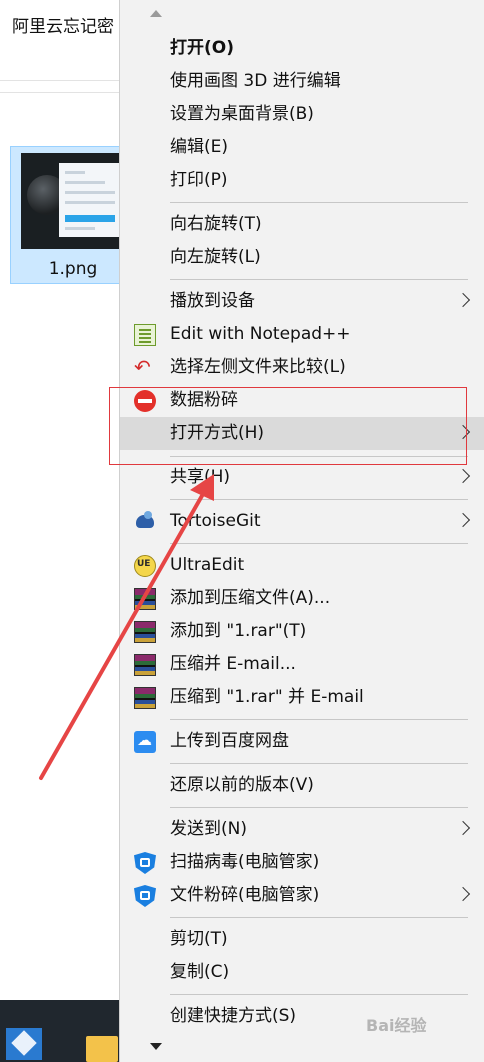 Image resolution: width=484 pixels, height=1062 pixels. What do you see at coordinates (145, 742) in the screenshot?
I see `baidu-netdisk-icon` at bounding box center [145, 742].